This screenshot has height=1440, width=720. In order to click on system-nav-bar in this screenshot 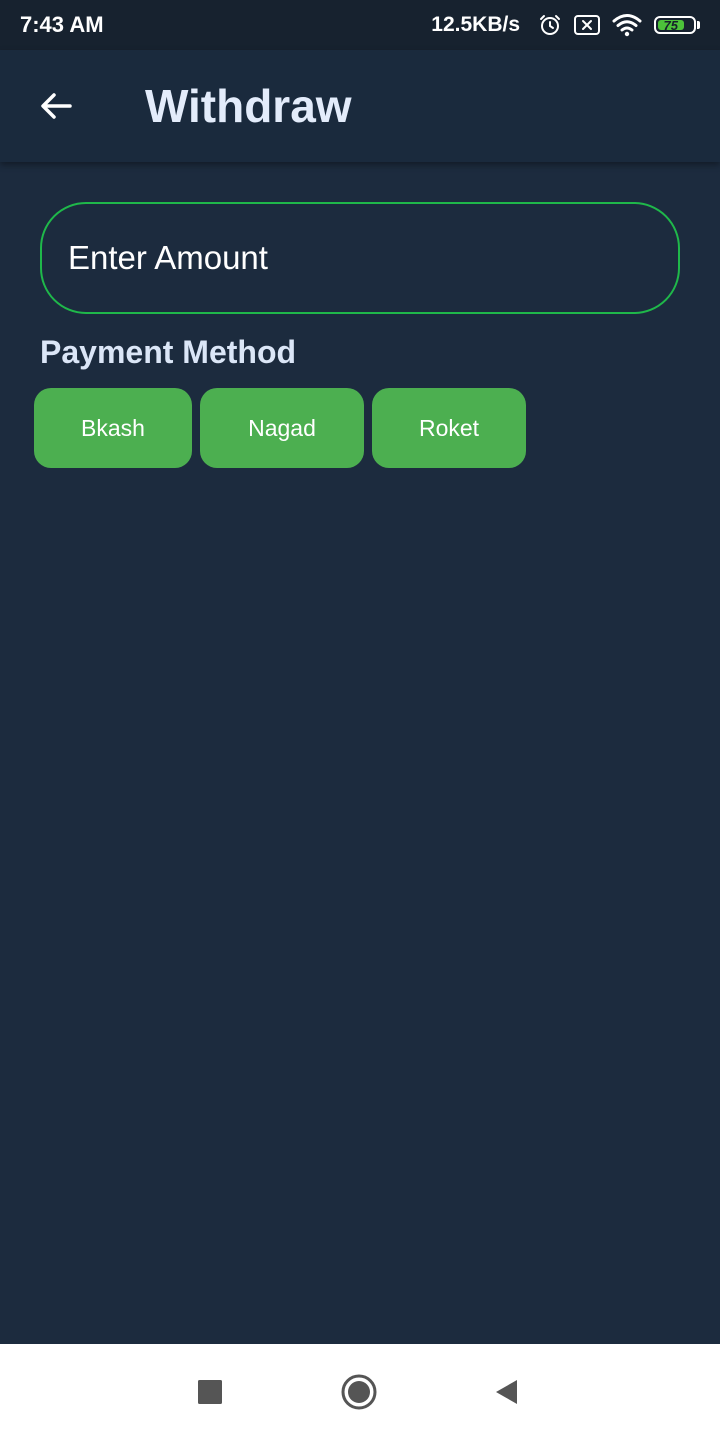, I will do `click(360, 1392)`.